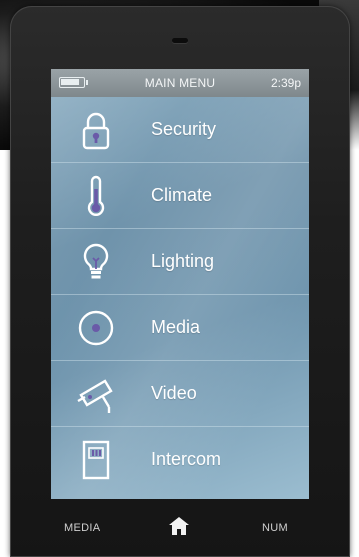 This screenshot has height=557, width=359. I want to click on menu-item-climate: Climate, so click(180, 196).